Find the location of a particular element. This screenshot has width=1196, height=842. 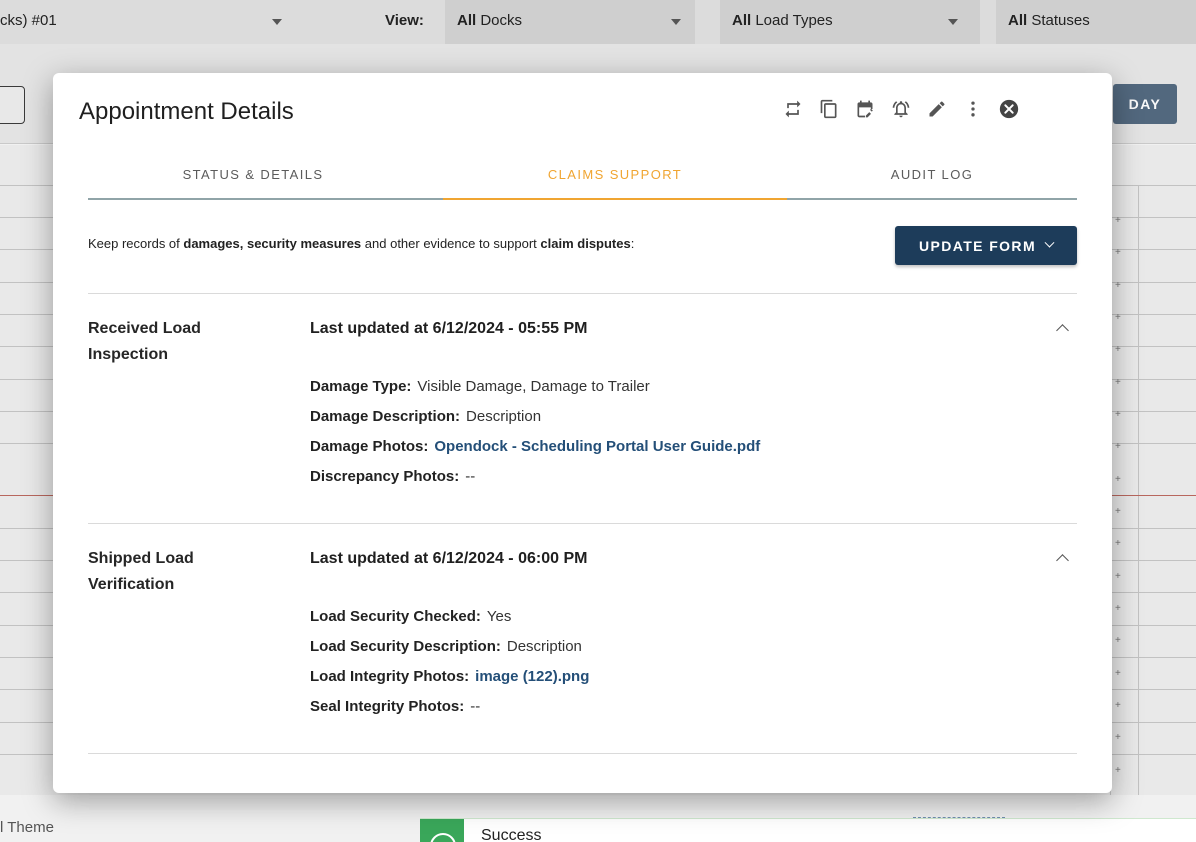

success-toast: Success is located at coordinates (808, 830).